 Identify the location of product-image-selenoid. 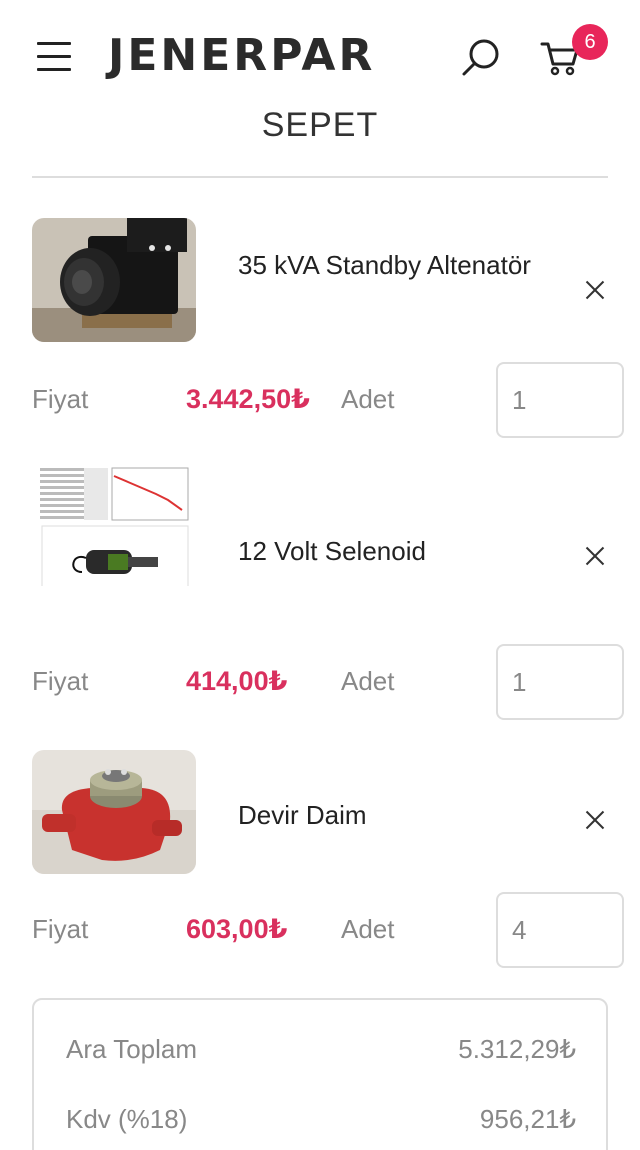
(114, 524).